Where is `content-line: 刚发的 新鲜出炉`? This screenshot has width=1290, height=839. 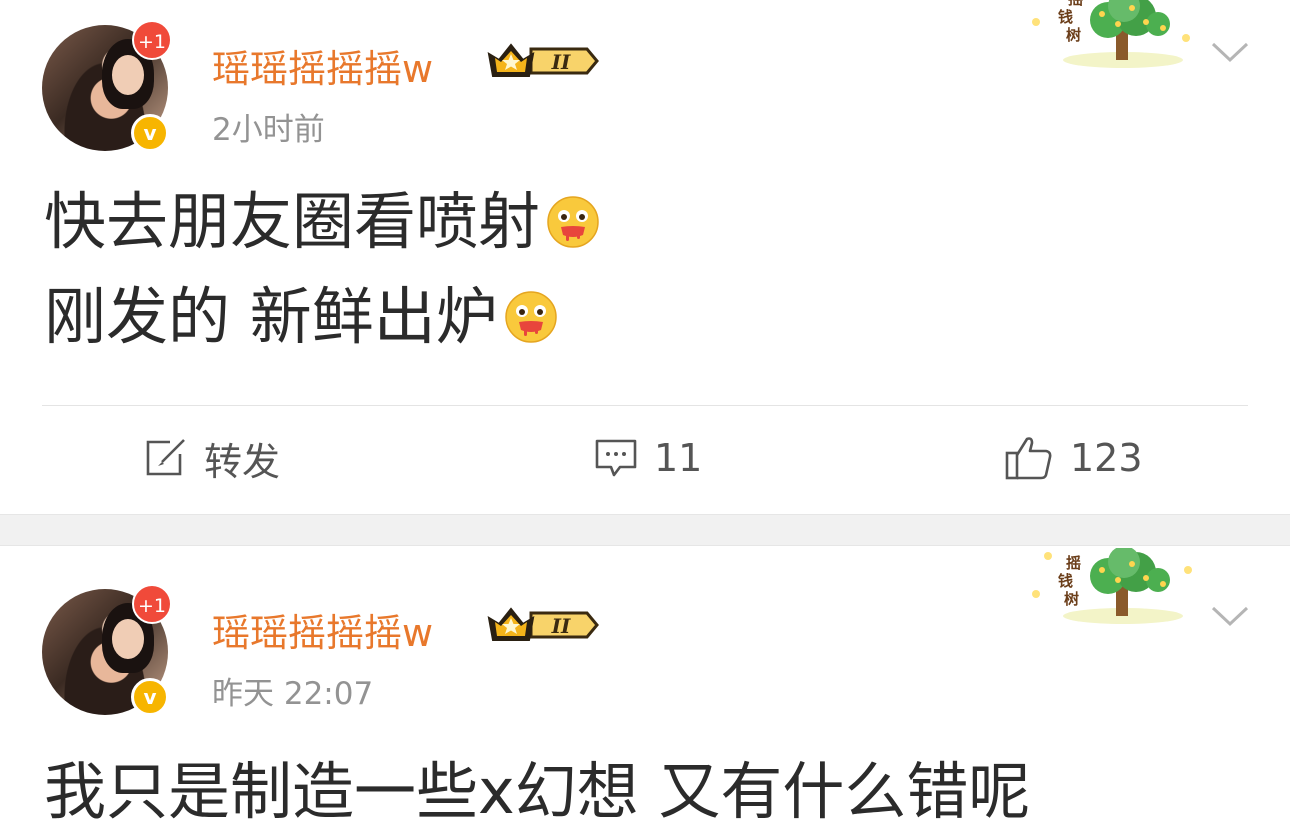 content-line: 刚发的 新鲜出炉 is located at coordinates (322, 316).